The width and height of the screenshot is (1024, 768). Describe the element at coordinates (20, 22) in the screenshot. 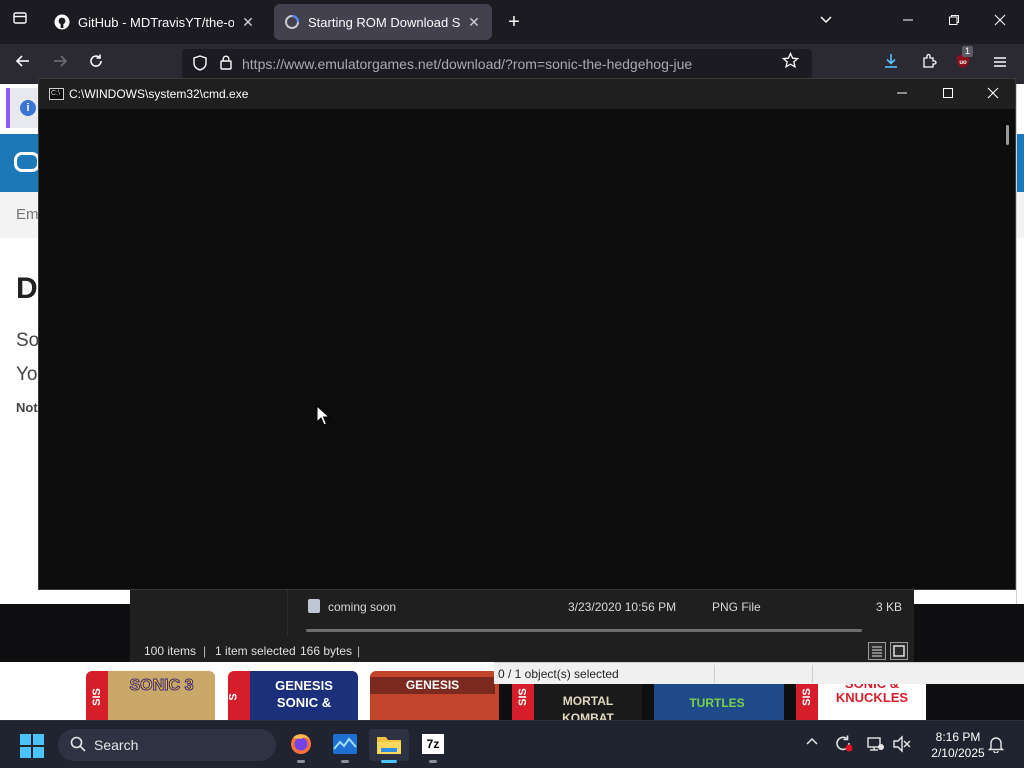

I see `tab-overview-icon` at that location.